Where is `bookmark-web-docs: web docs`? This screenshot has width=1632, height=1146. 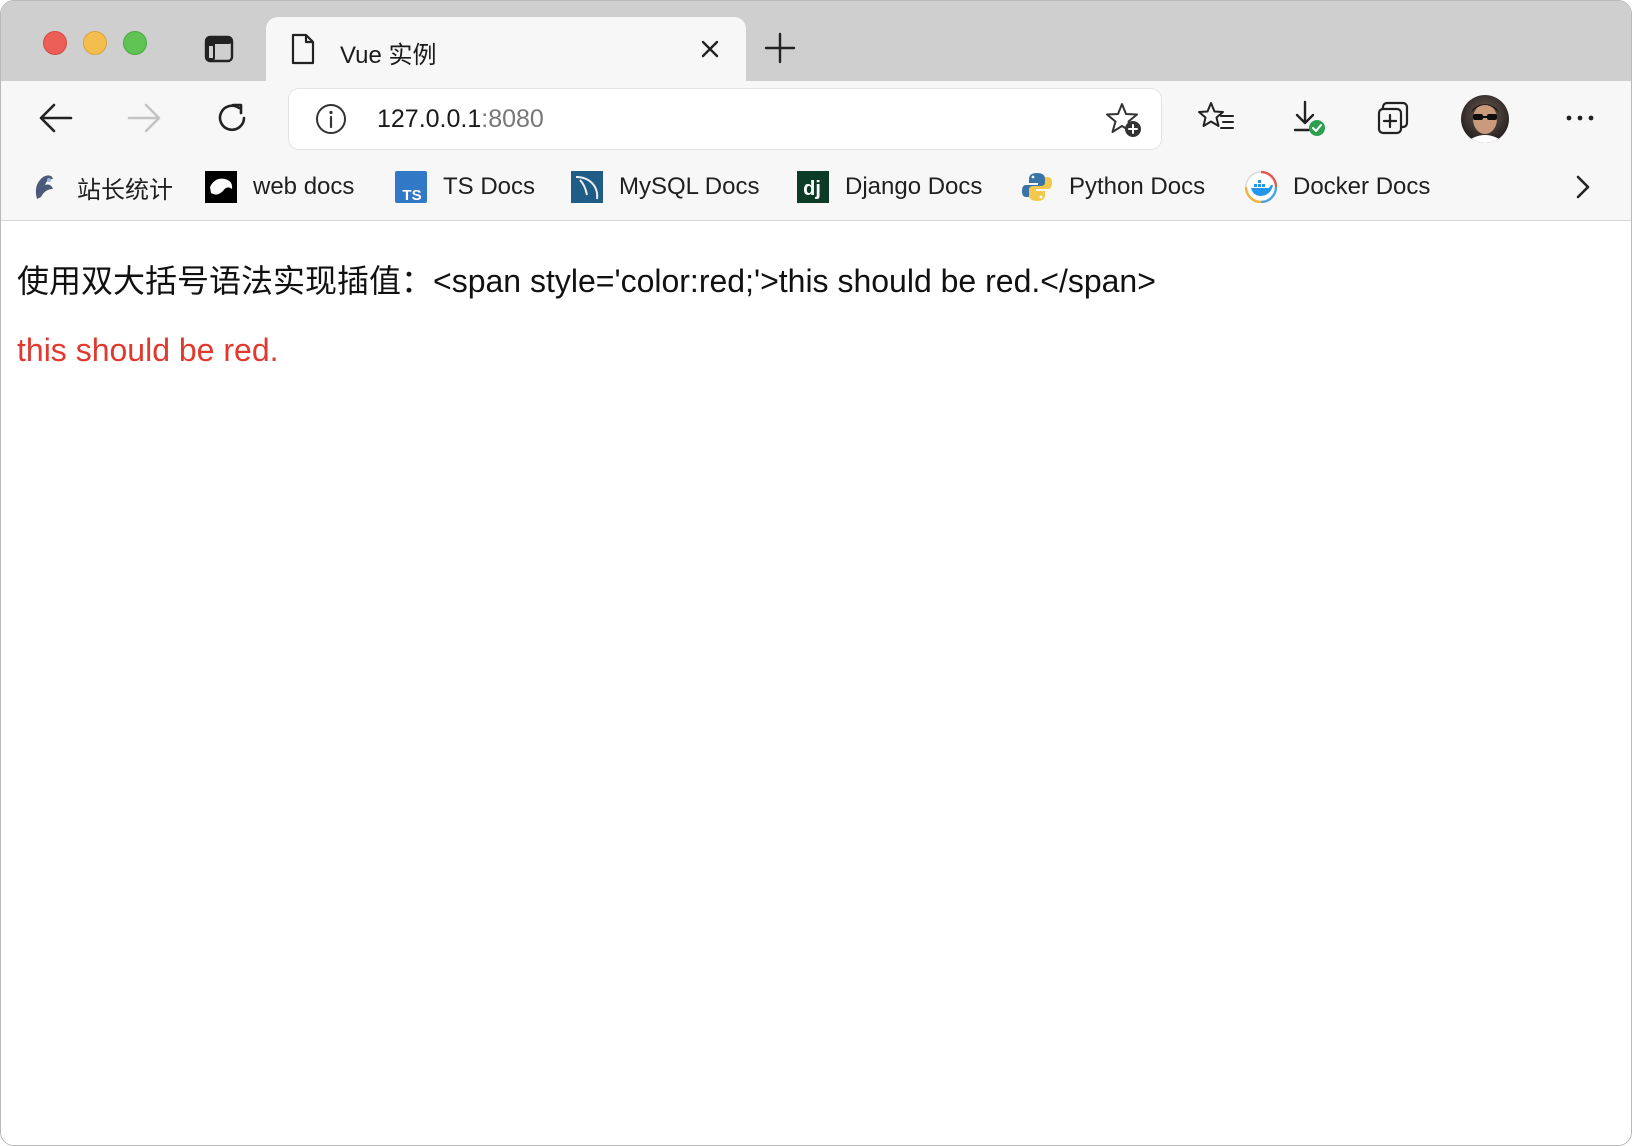 bookmark-web-docs: web docs is located at coordinates (279, 187).